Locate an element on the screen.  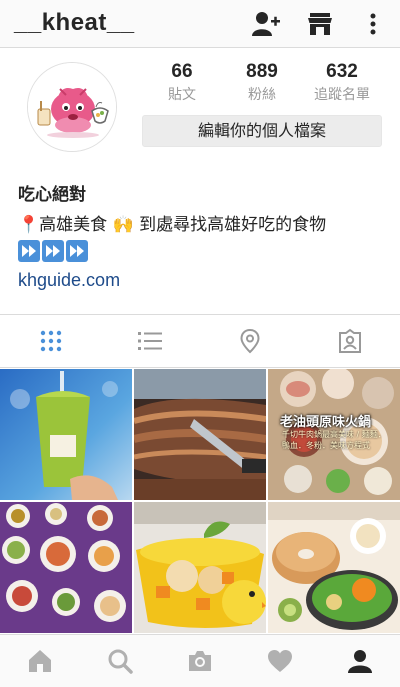
bio-text: 📍高雄美食 🙌 到處尋找高雄好吃的食物 is located at coordinates (172, 225).